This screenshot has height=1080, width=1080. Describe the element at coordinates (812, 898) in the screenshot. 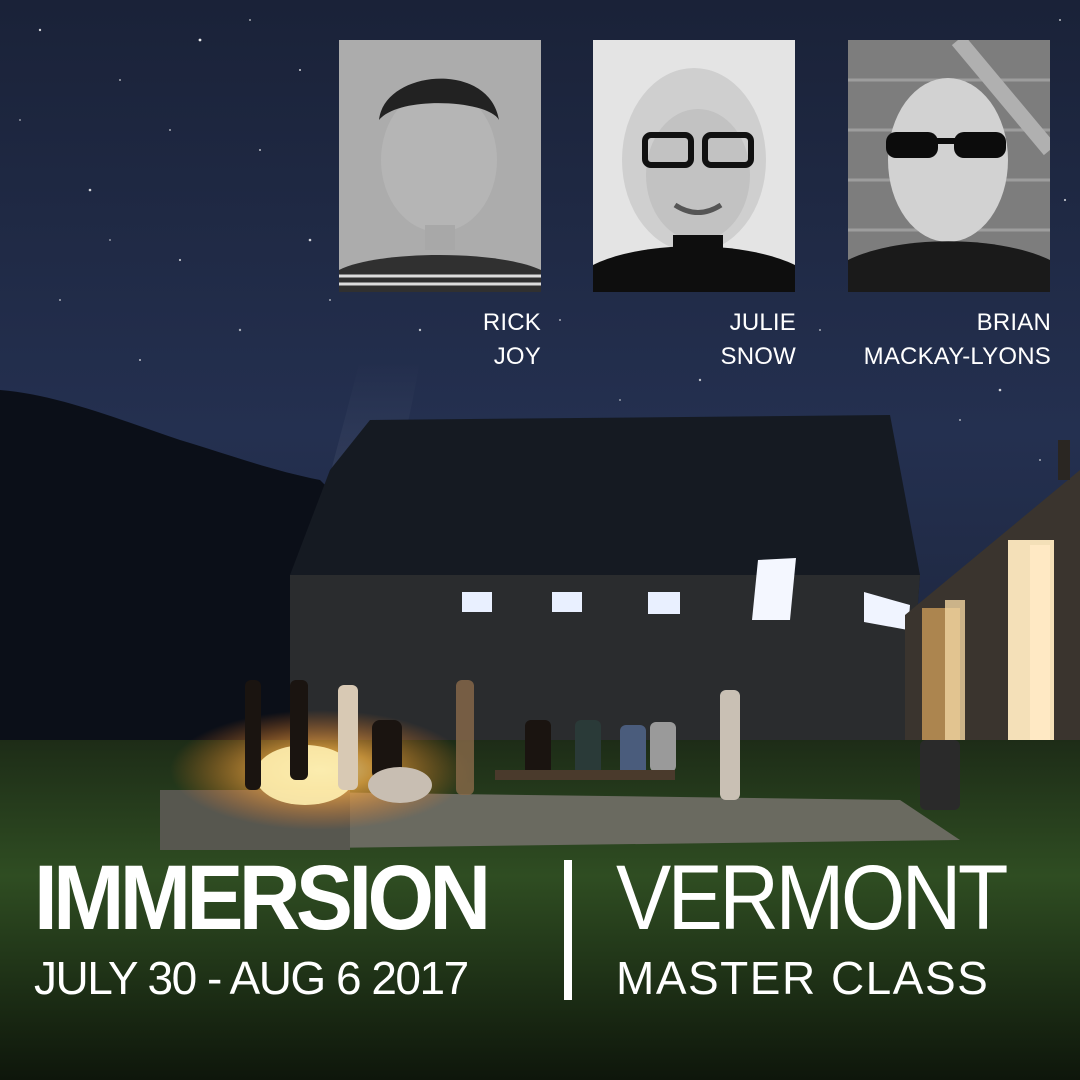

I see `location-name: VERMONT` at that location.